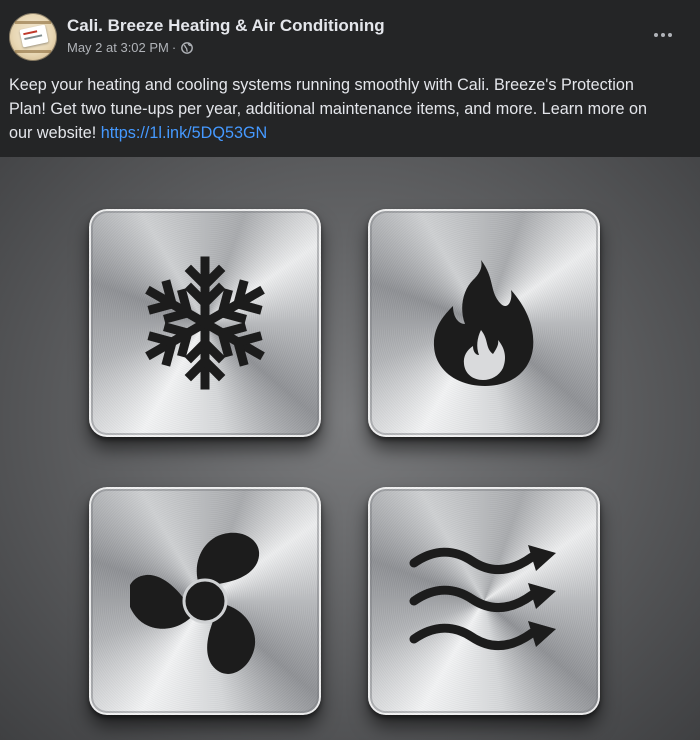 This screenshot has width=700, height=740. What do you see at coordinates (482, 598) in the screenshot?
I see `airflow-icon` at bounding box center [482, 598].